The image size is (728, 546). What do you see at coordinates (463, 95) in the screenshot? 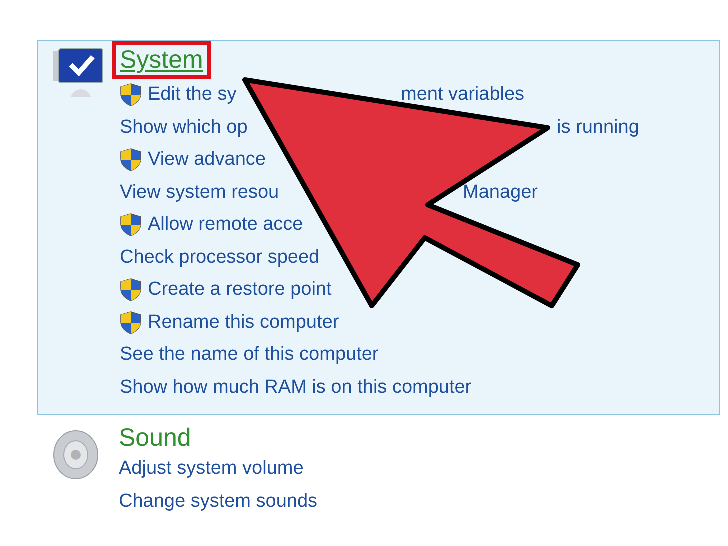
I see `task-link: ment variables` at bounding box center [463, 95].